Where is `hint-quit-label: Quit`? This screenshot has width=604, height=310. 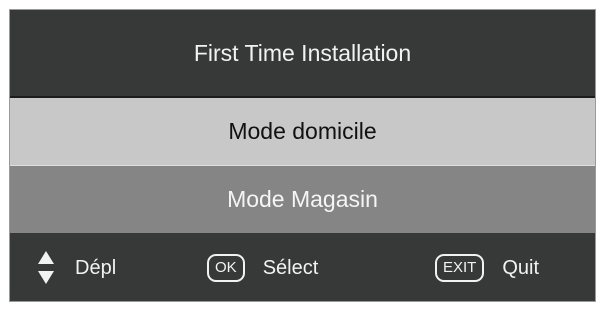
hint-quit-label: Quit is located at coordinates (521, 267).